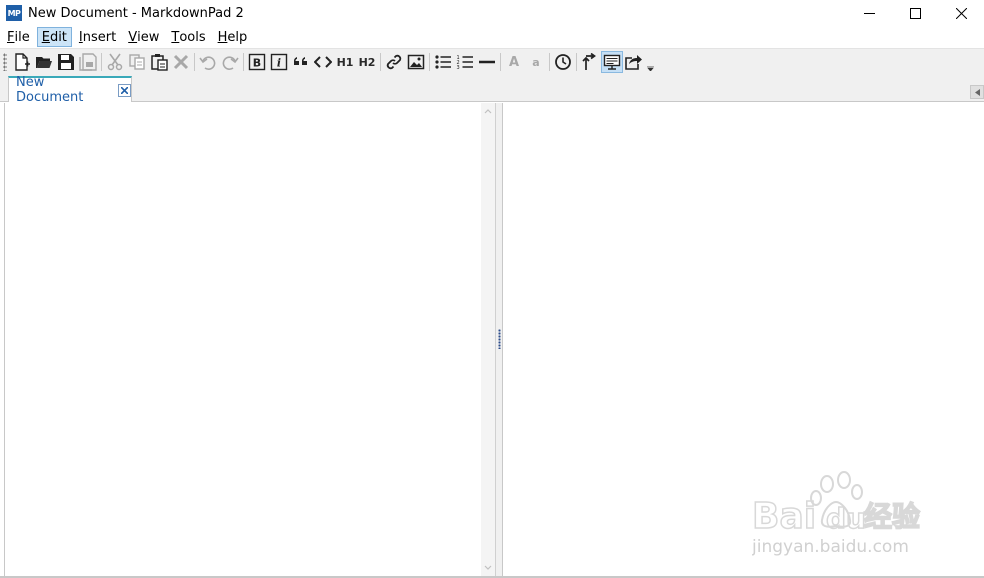 The image size is (984, 578). Describe the element at coordinates (45, 37) in the screenshot. I see `menu-edit-accelerator: E` at that location.